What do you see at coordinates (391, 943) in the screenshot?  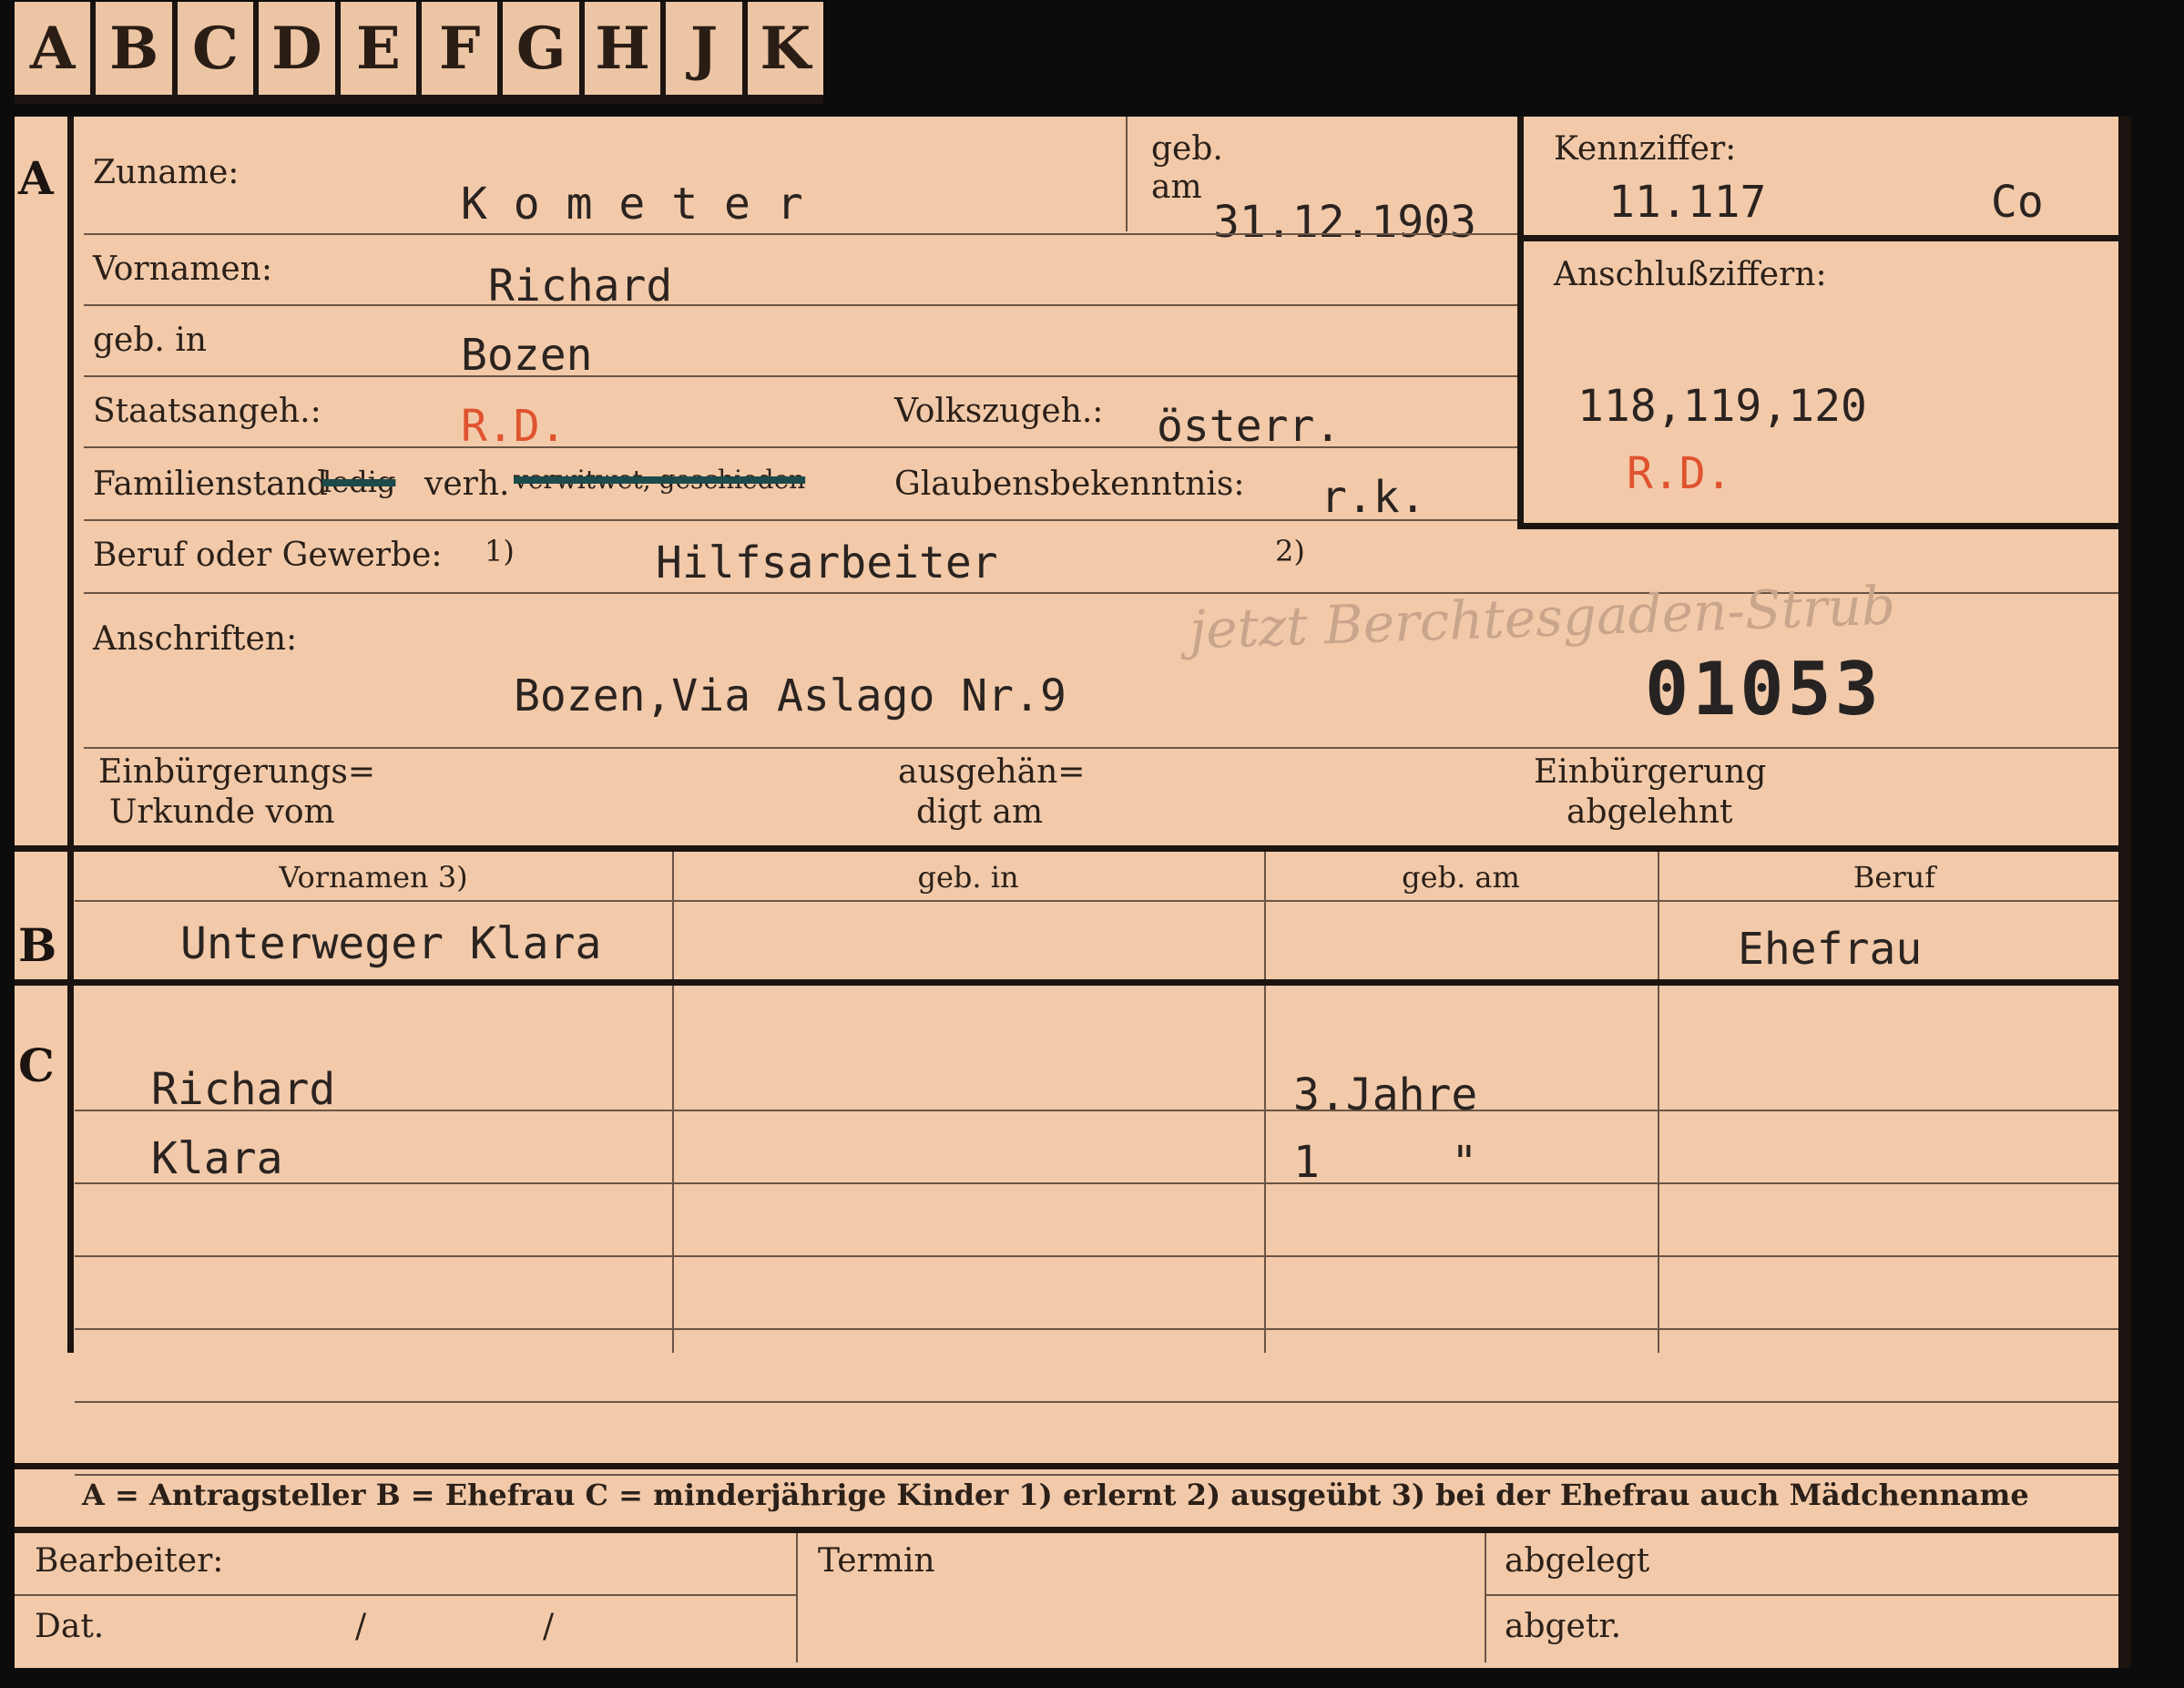 I see `b-vornamen-value: Unterweger Klara` at bounding box center [391, 943].